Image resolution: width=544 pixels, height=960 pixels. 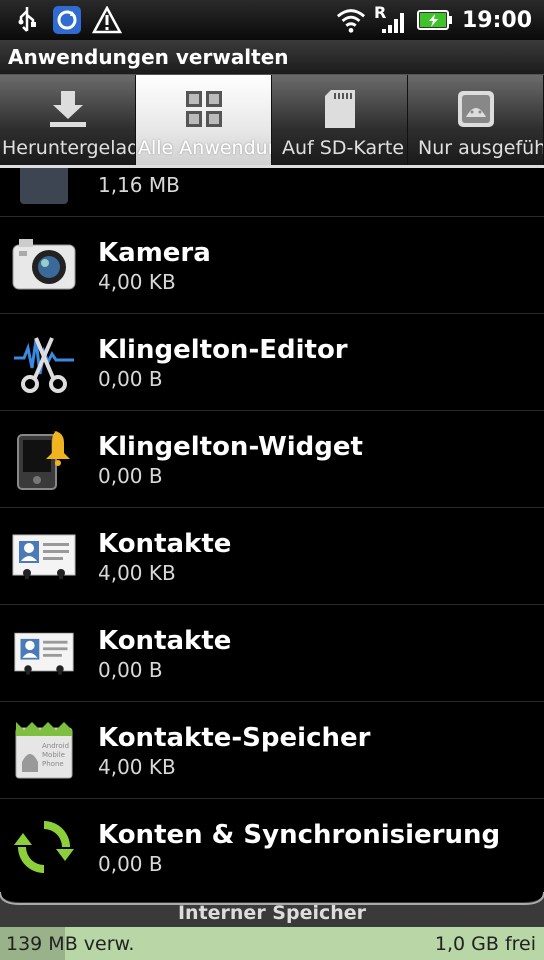 What do you see at coordinates (390, 19) in the screenshot?
I see `signal-roaming-icon: R` at bounding box center [390, 19].